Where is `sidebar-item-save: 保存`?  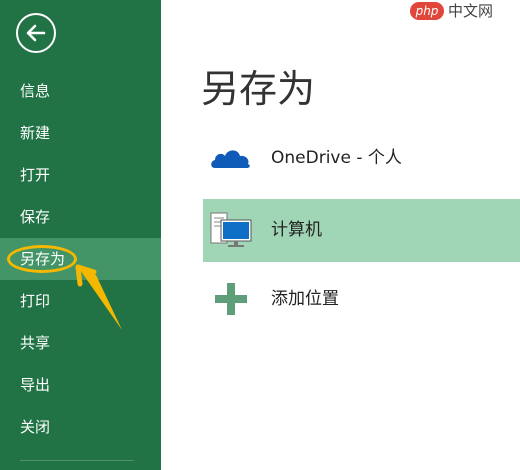 sidebar-item-save: 保存 is located at coordinates (80, 217).